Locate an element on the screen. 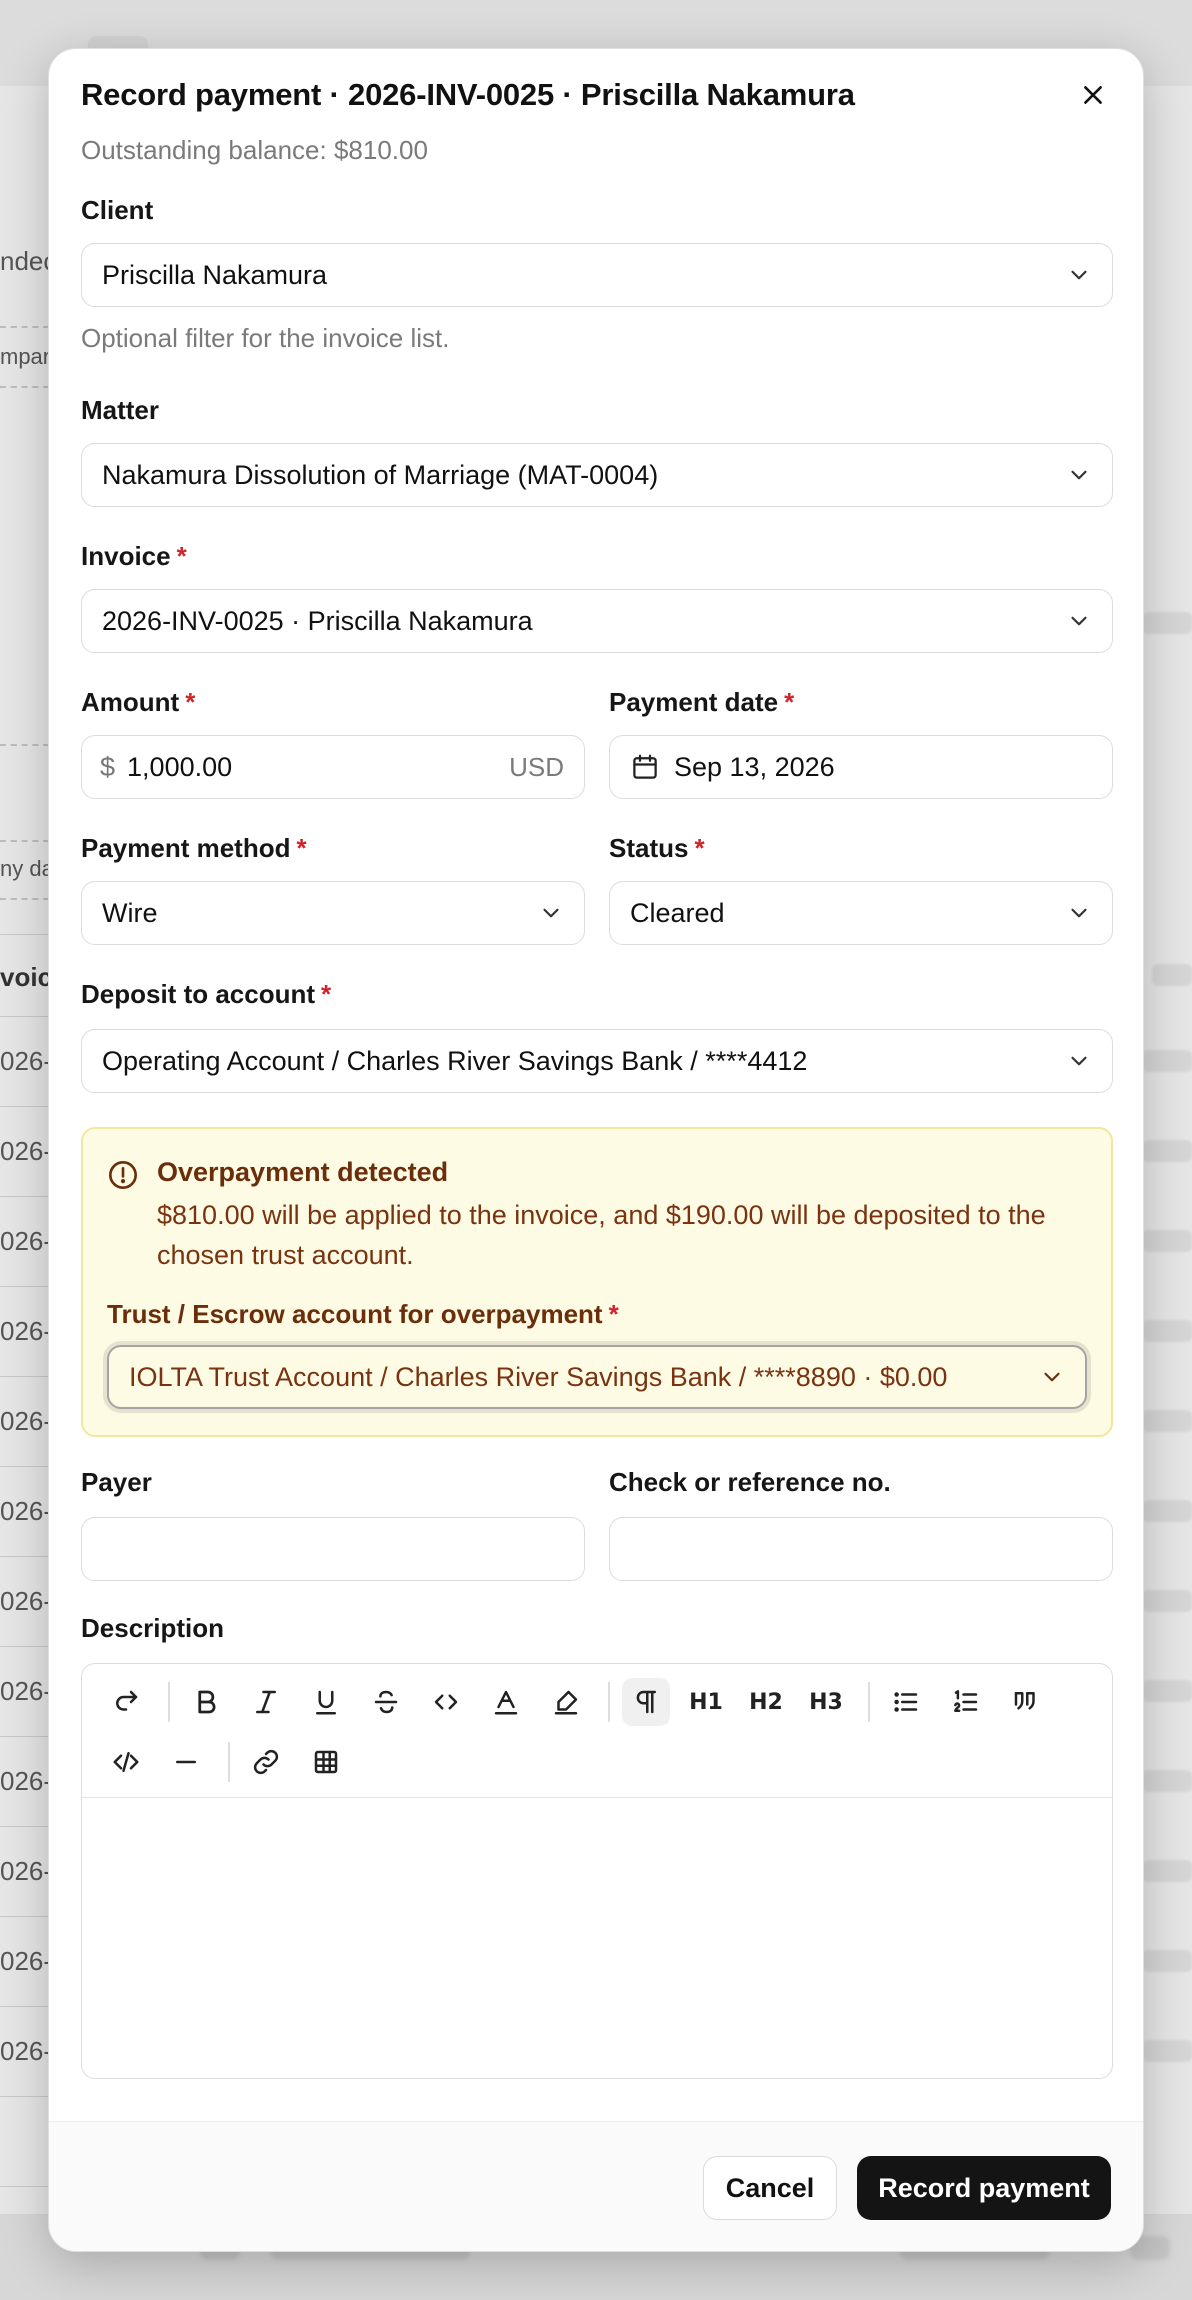 The width and height of the screenshot is (1192, 2300). alert-circle-icon is located at coordinates (123, 1175).